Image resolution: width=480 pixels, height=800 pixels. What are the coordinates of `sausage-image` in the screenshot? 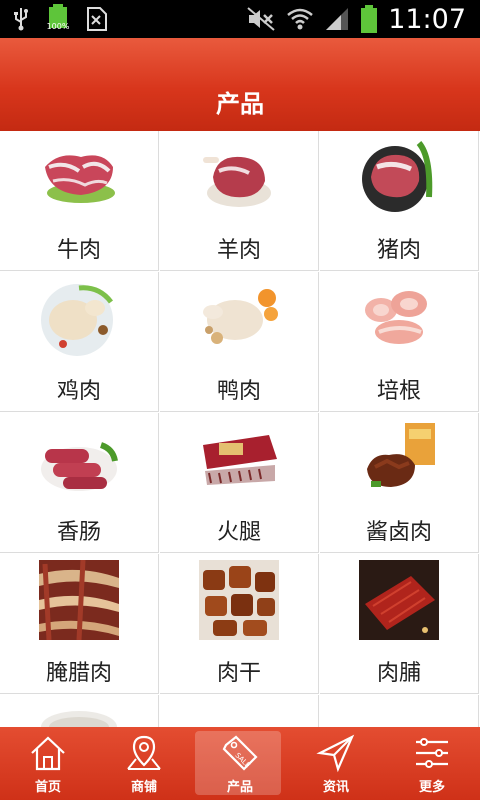 It's located at (79, 466).